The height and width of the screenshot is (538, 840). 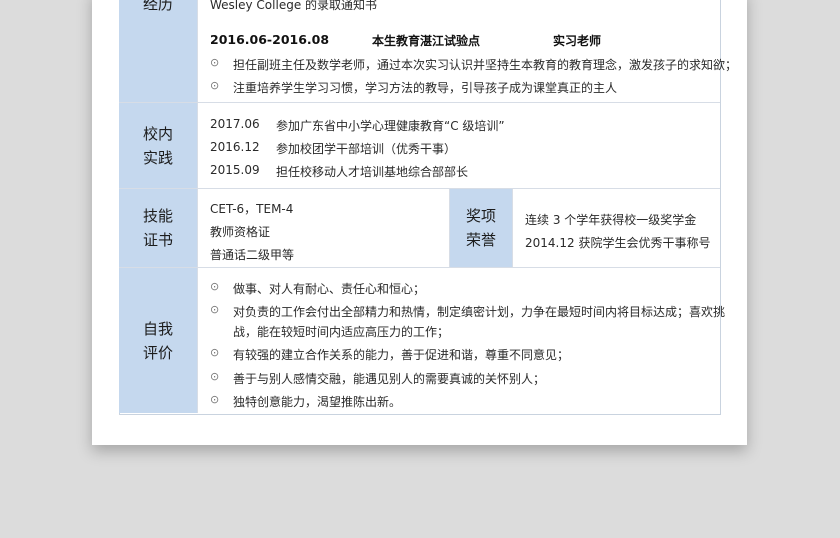 I want to click on section-label-skills: 技能 证书, so click(x=158, y=228).